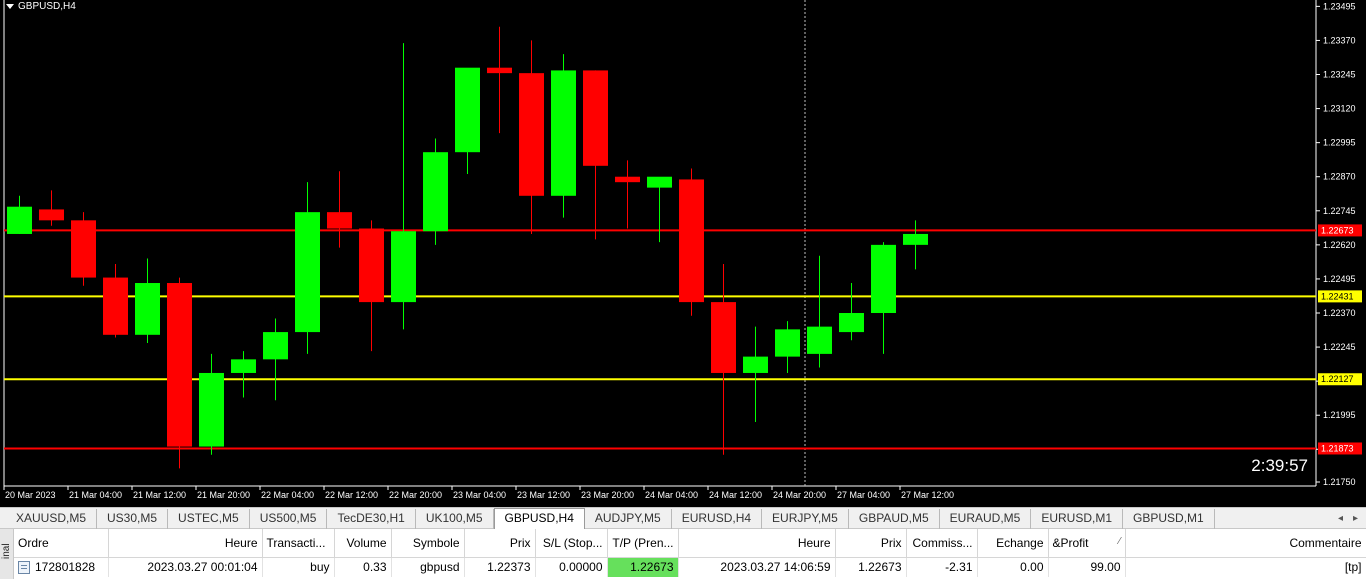 The image size is (1366, 579). I want to click on tab-tecde30-h1: TecDE30,H1, so click(371, 519).